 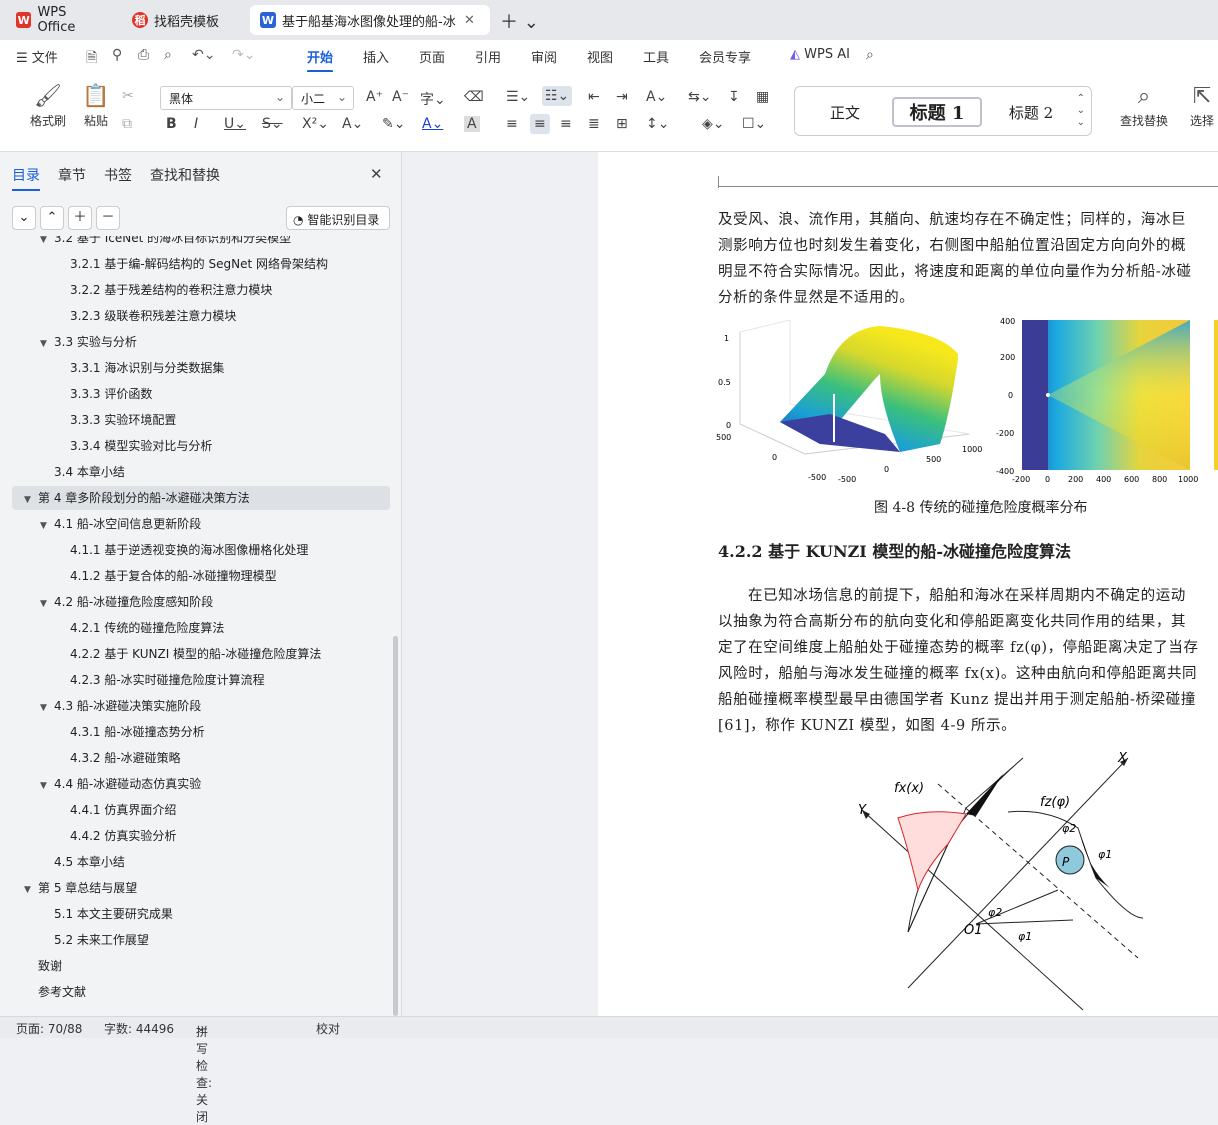 I want to click on toc-scrollbar, so click(x=395, y=826).